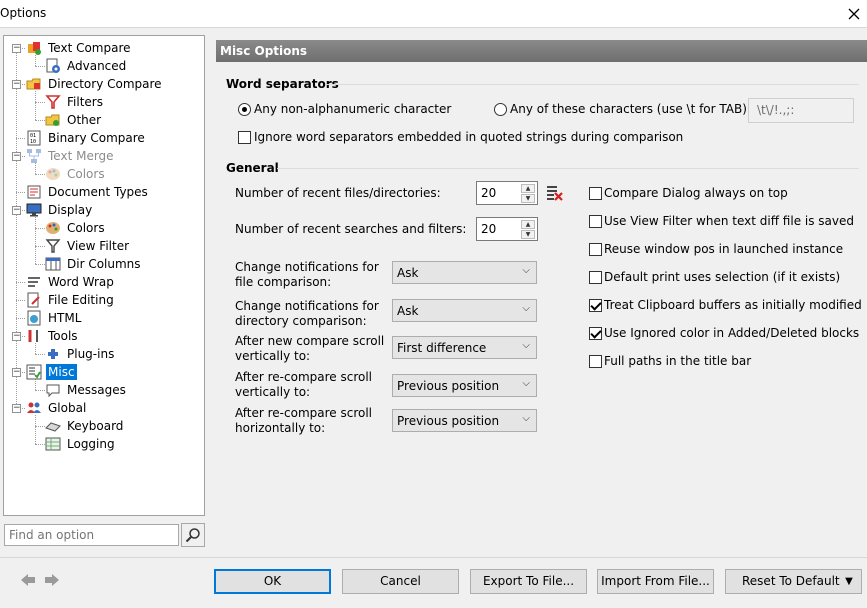 The image size is (867, 608). Describe the element at coordinates (95, 84) in the screenshot. I see `tree-item-directory-compare: Directory Compare` at that location.